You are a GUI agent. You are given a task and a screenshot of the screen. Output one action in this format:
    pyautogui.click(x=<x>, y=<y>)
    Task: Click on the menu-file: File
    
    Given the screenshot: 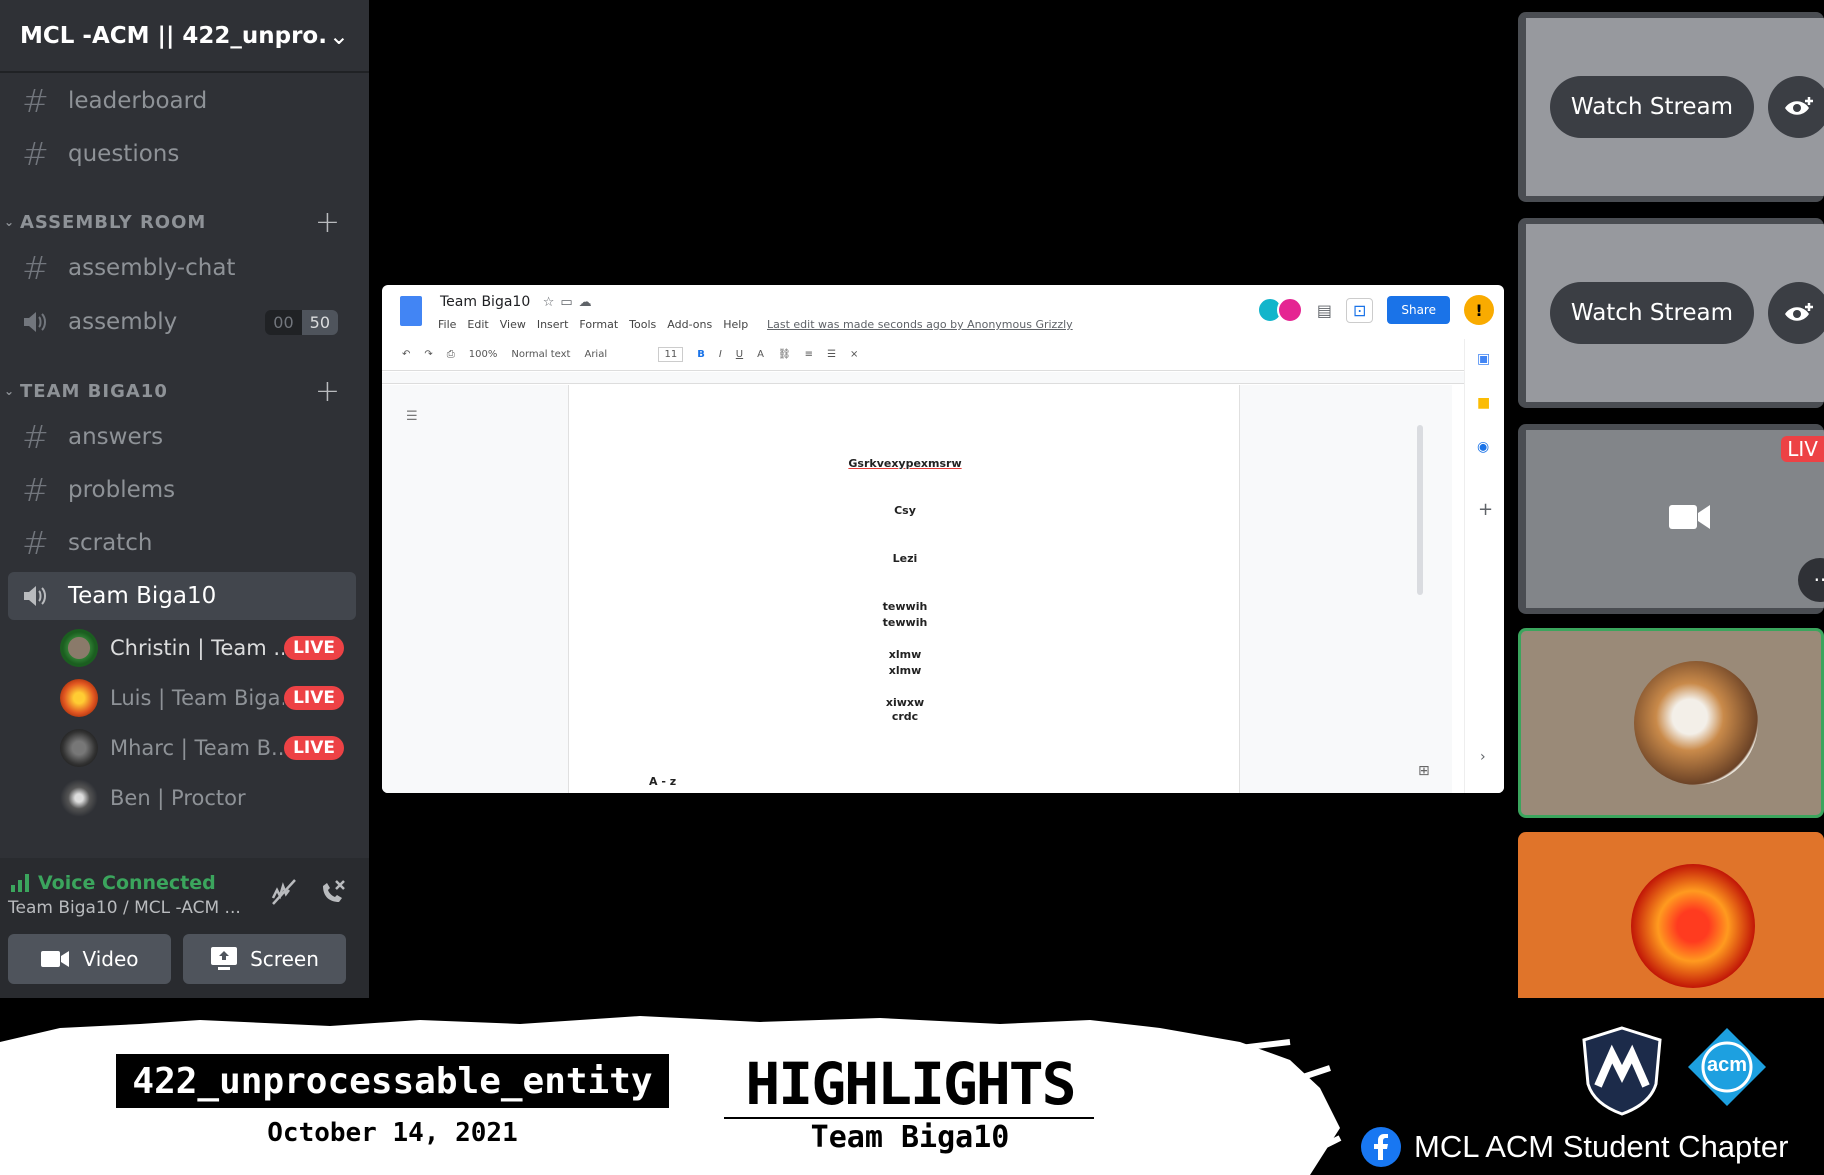 What is the action you would take?
    pyautogui.click(x=447, y=324)
    